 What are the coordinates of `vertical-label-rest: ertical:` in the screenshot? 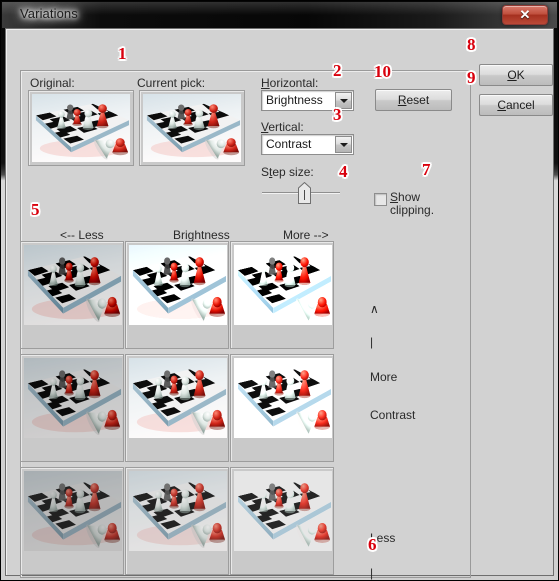 It's located at (286, 127).